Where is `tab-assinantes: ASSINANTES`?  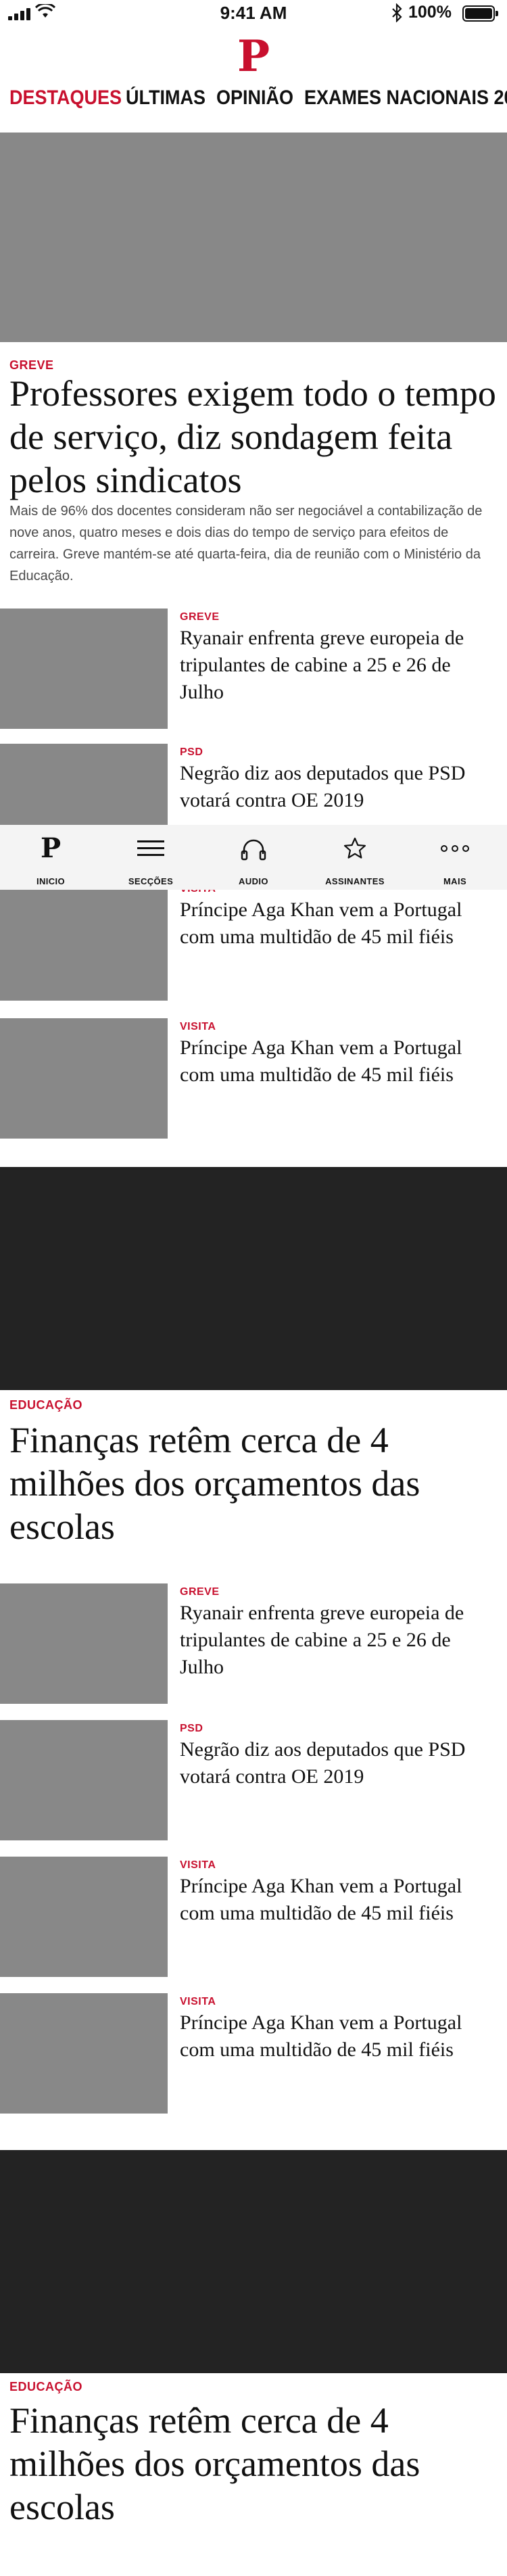 tab-assinantes: ASSINANTES is located at coordinates (355, 857).